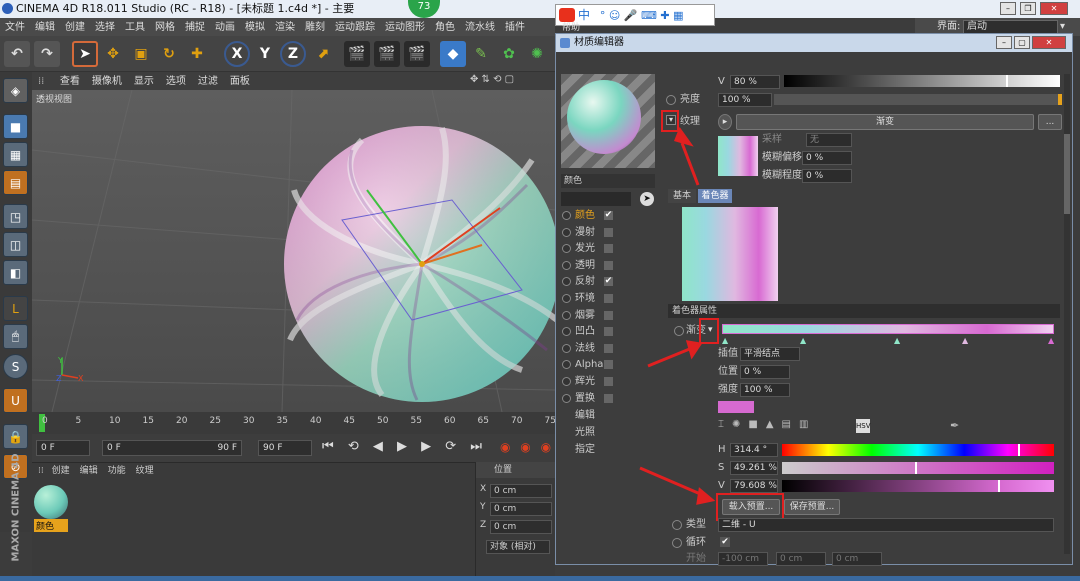 Image resolution: width=1080 pixels, height=581 pixels. Describe the element at coordinates (15, 400) in the screenshot. I see `magnet-icon: U` at that location.